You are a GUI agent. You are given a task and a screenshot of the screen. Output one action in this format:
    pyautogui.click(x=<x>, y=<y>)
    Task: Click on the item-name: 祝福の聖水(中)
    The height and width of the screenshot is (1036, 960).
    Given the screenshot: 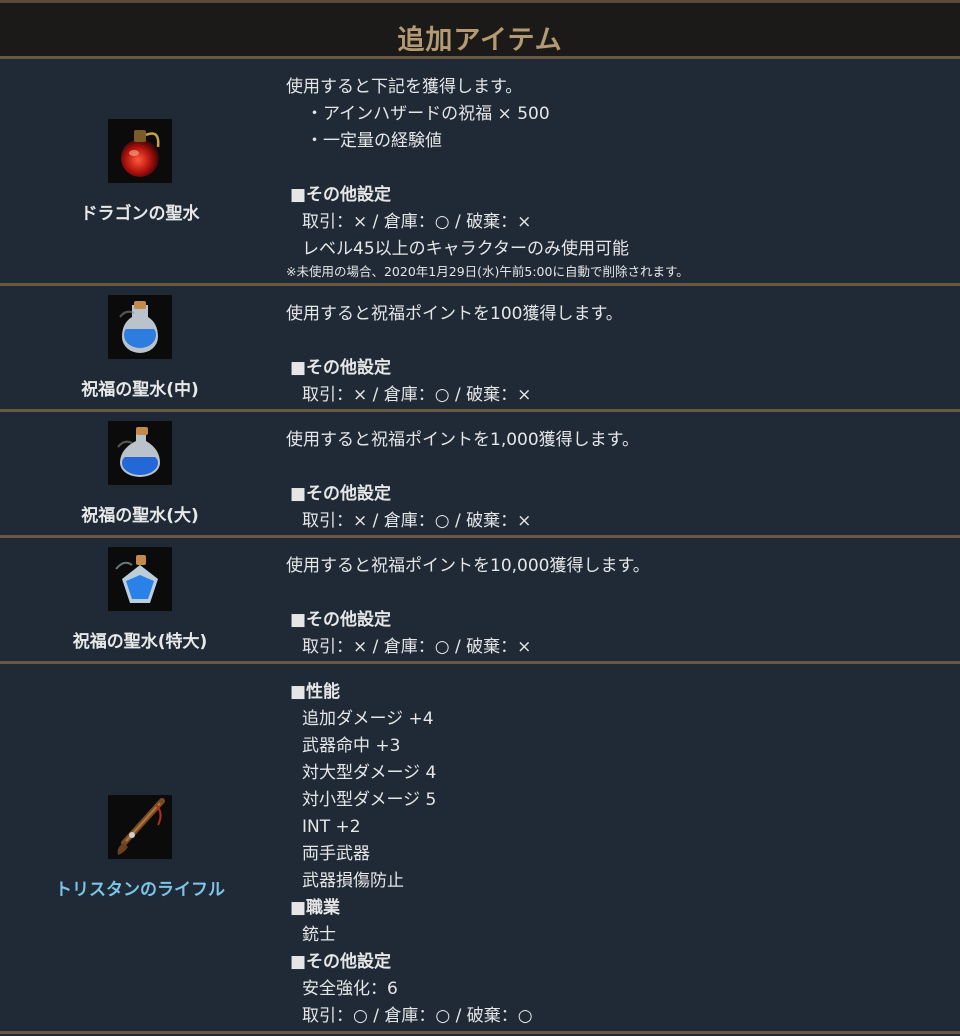 What is the action you would take?
    pyautogui.click(x=140, y=390)
    